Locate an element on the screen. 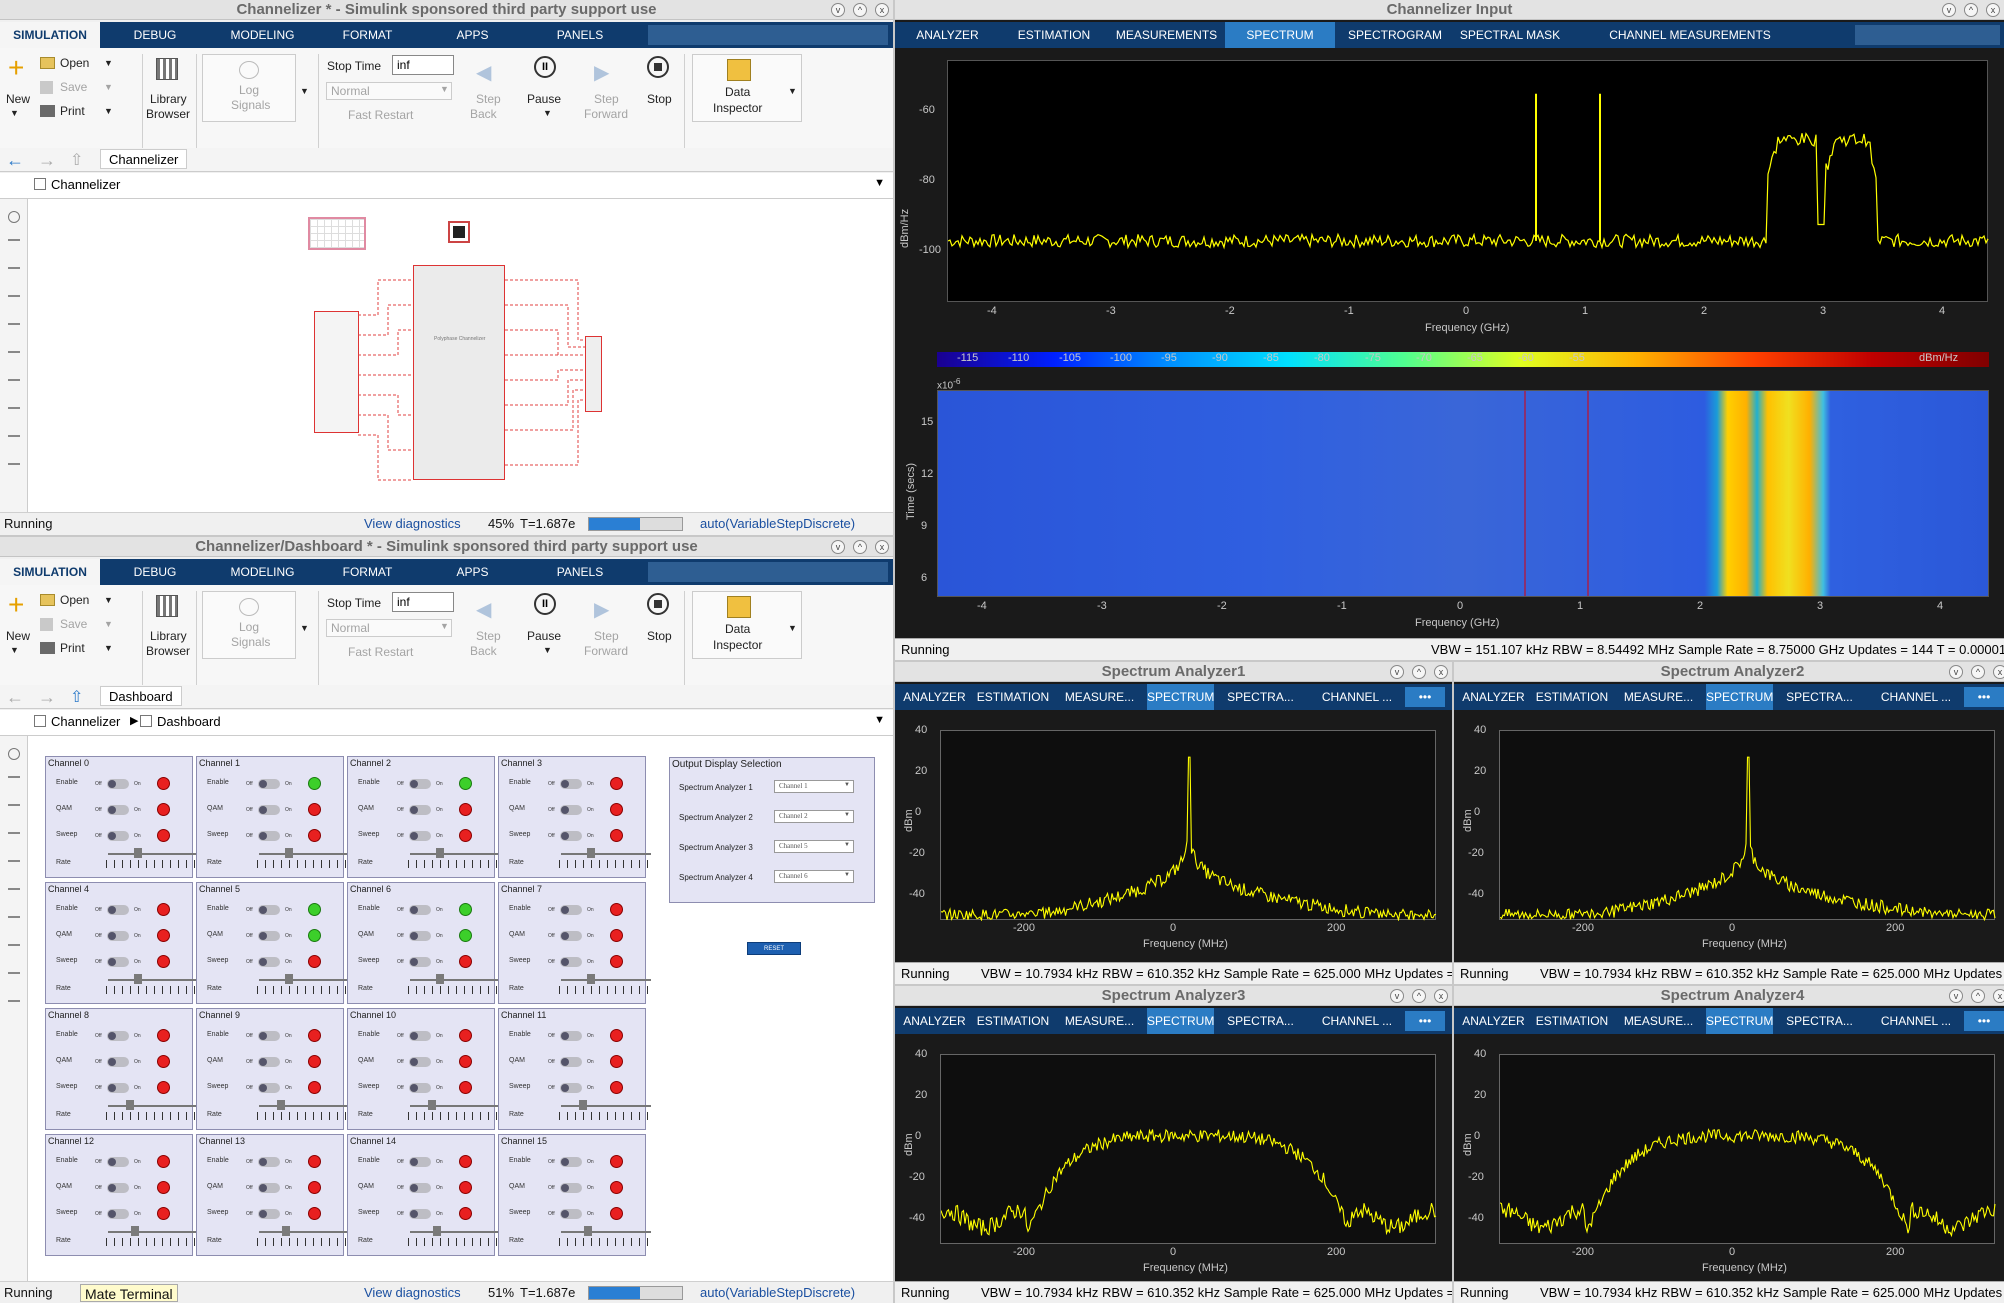 This screenshot has height=1303, width=2004. tab-format: FORMAT is located at coordinates (367, 572).